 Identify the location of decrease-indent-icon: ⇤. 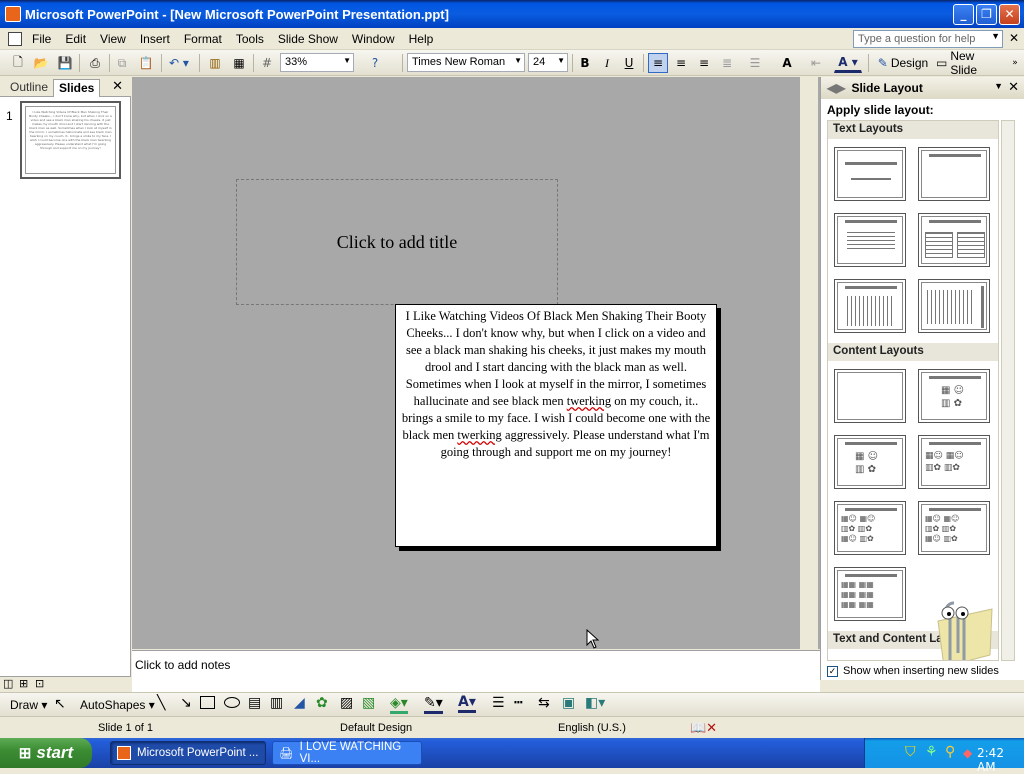
(816, 63).